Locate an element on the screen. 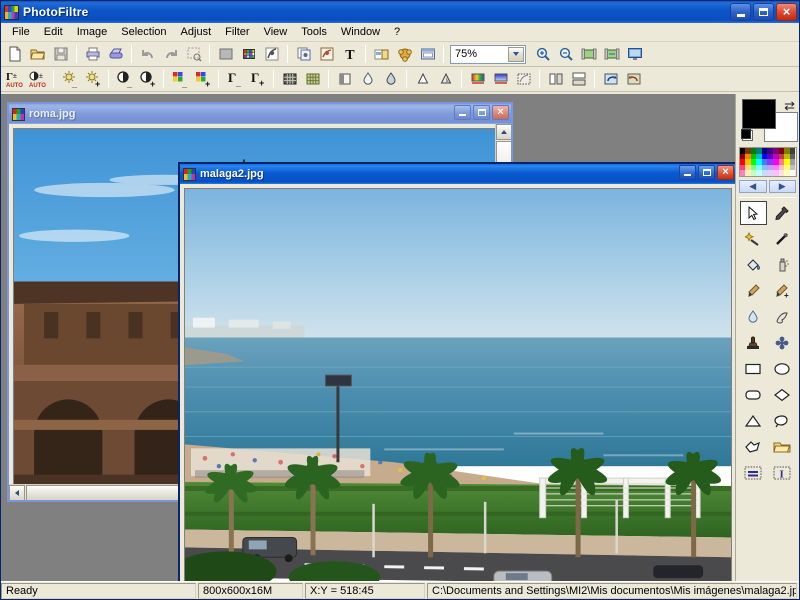 The height and width of the screenshot is (600, 800). gamma-up-icon: Γ + is located at coordinates (257, 79).